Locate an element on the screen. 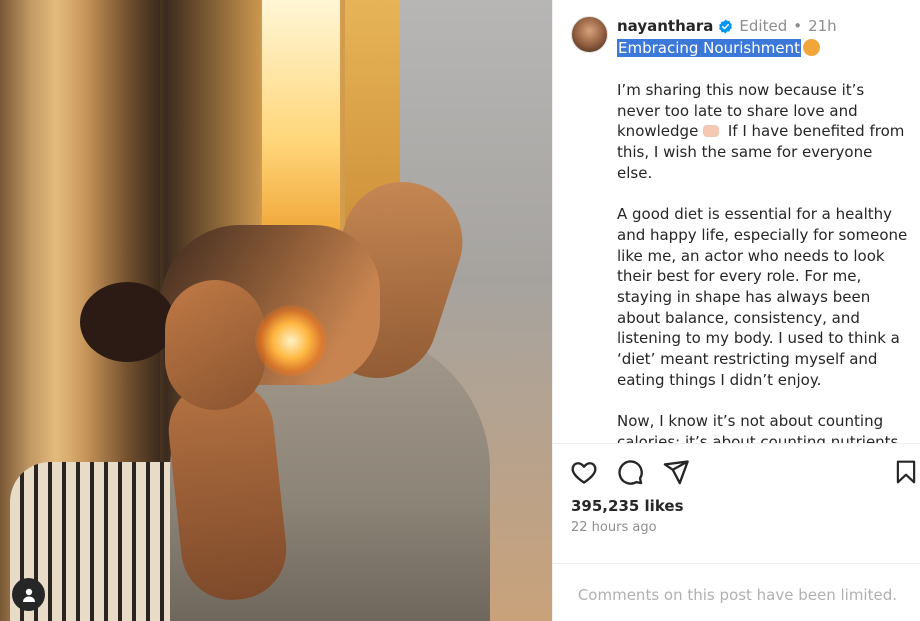  send-icon is located at coordinates (676, 472).